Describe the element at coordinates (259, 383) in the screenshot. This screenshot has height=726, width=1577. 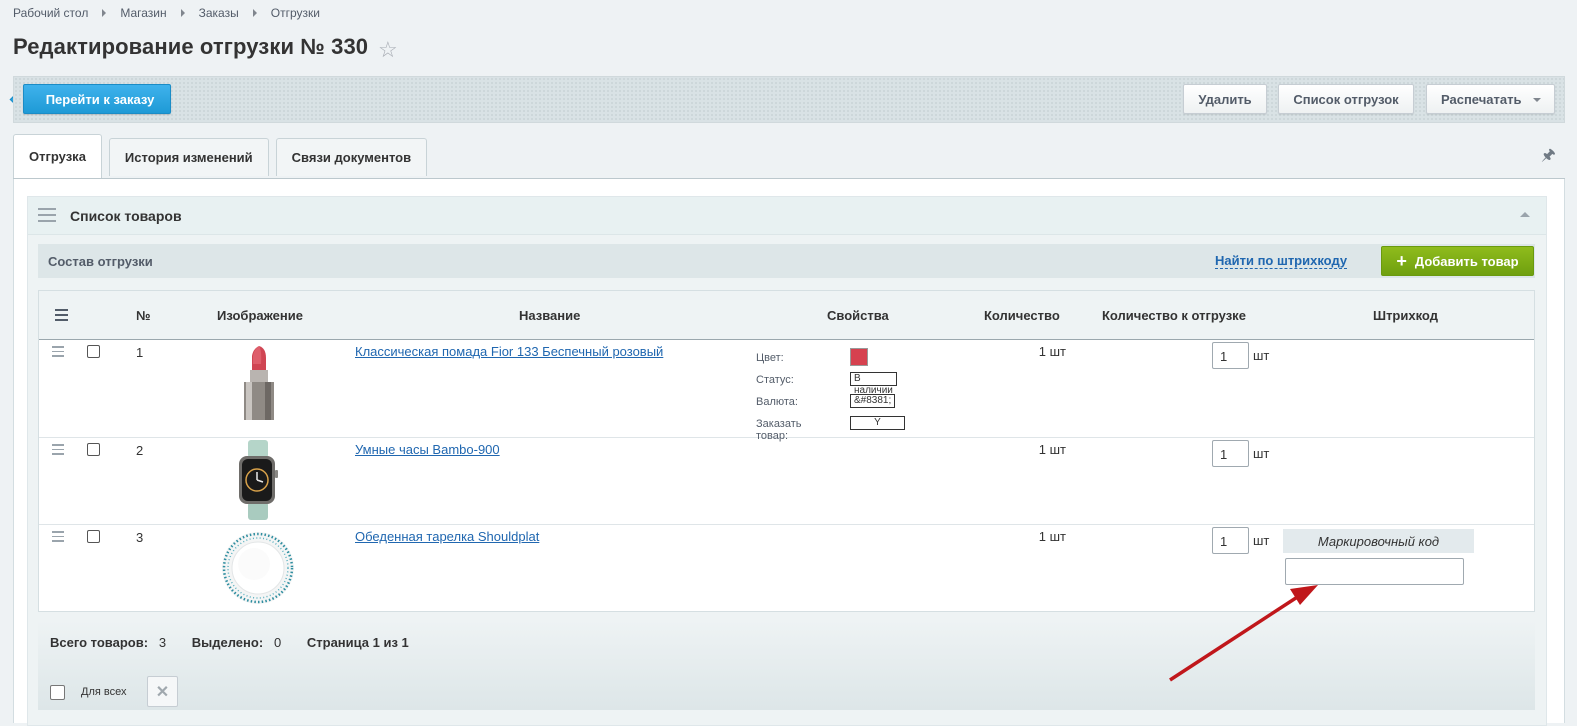
I see `lipstick-image` at that location.